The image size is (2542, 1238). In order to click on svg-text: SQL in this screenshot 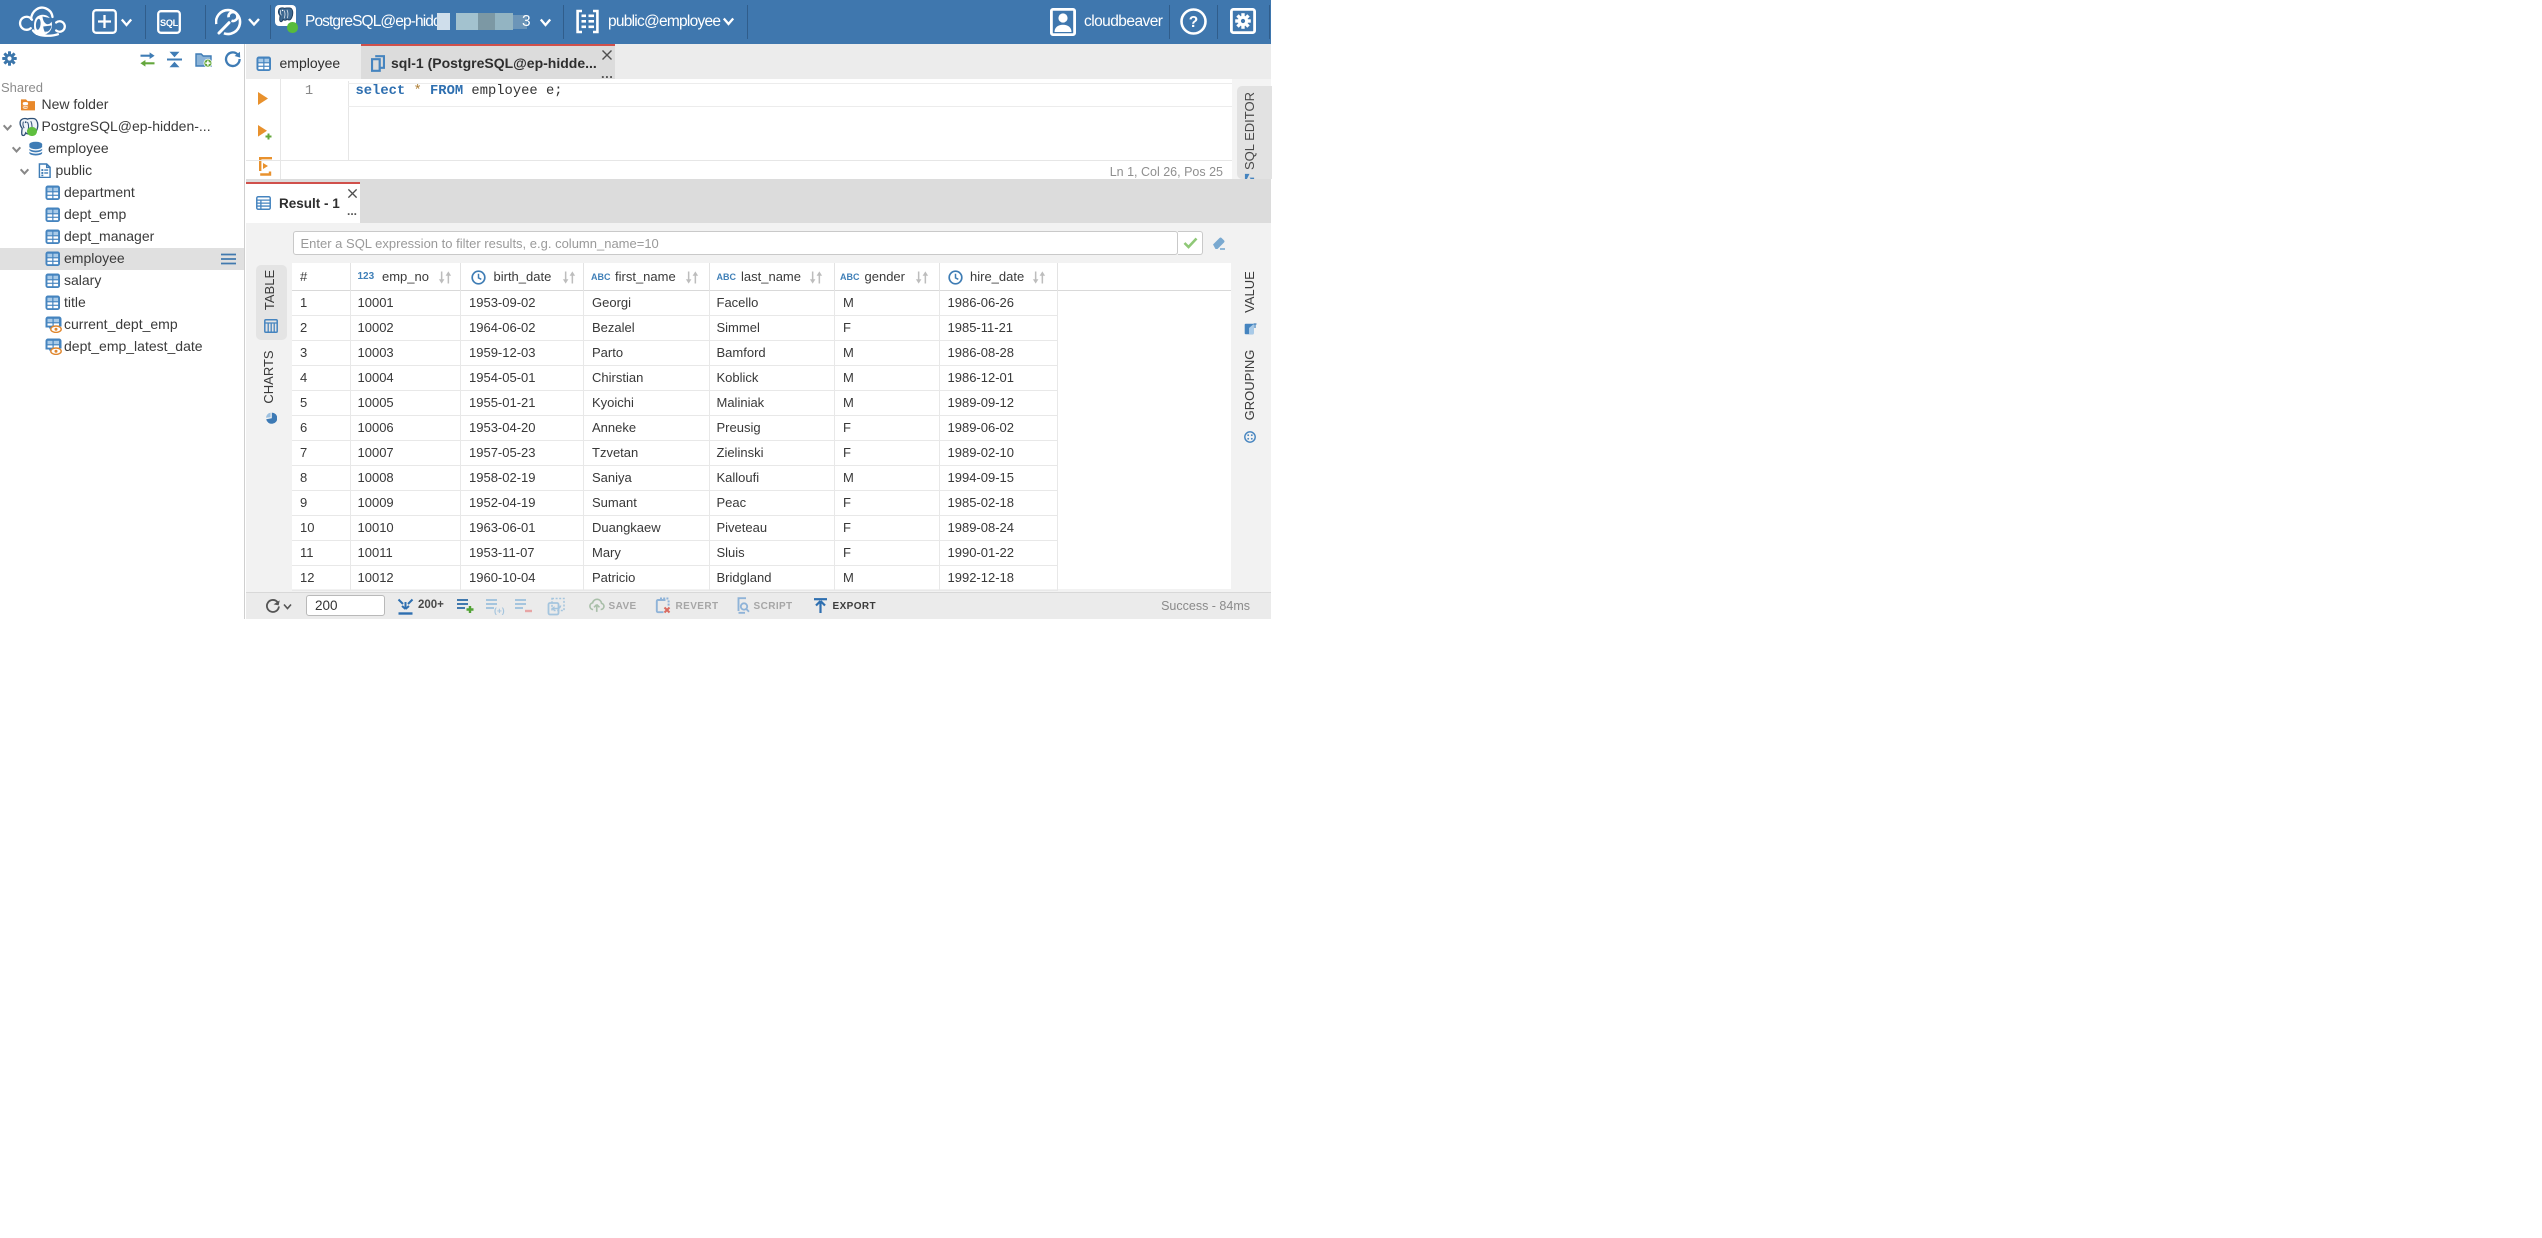, I will do `click(169, 23)`.